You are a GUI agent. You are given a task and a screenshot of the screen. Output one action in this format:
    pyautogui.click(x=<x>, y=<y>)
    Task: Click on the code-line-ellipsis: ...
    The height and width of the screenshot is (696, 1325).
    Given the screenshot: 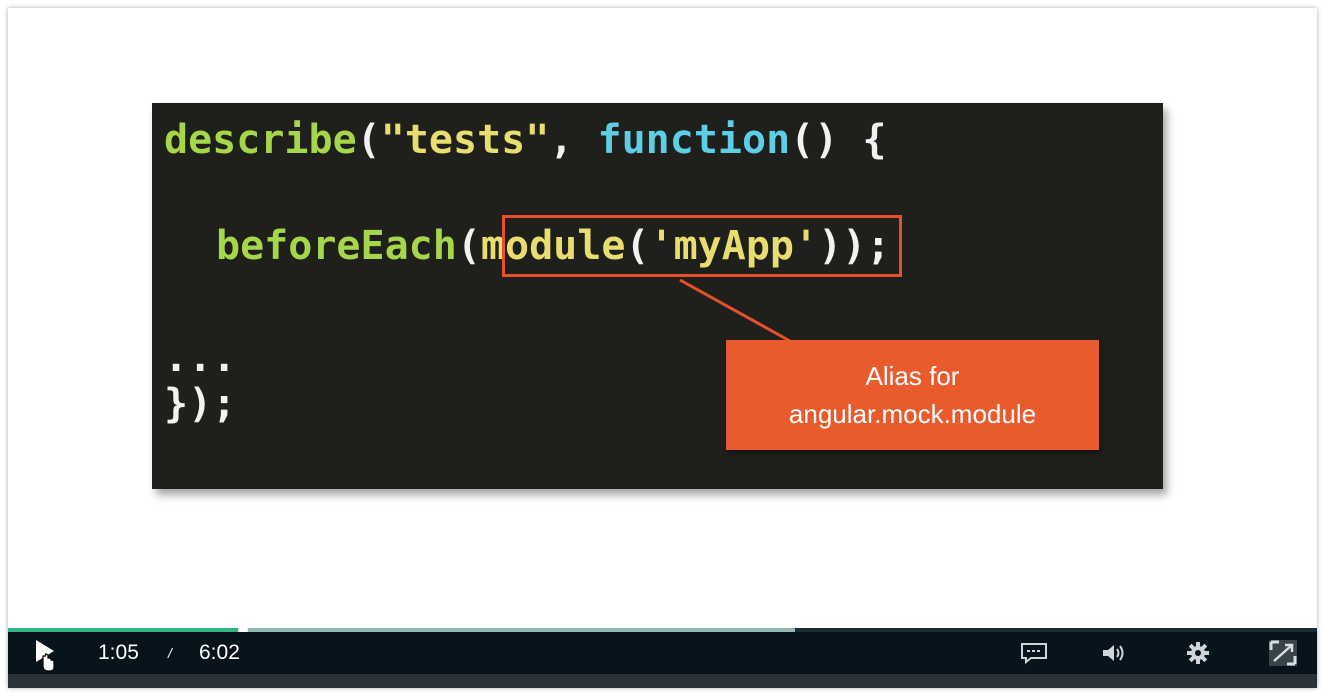 What is the action you would take?
    pyautogui.click(x=200, y=358)
    